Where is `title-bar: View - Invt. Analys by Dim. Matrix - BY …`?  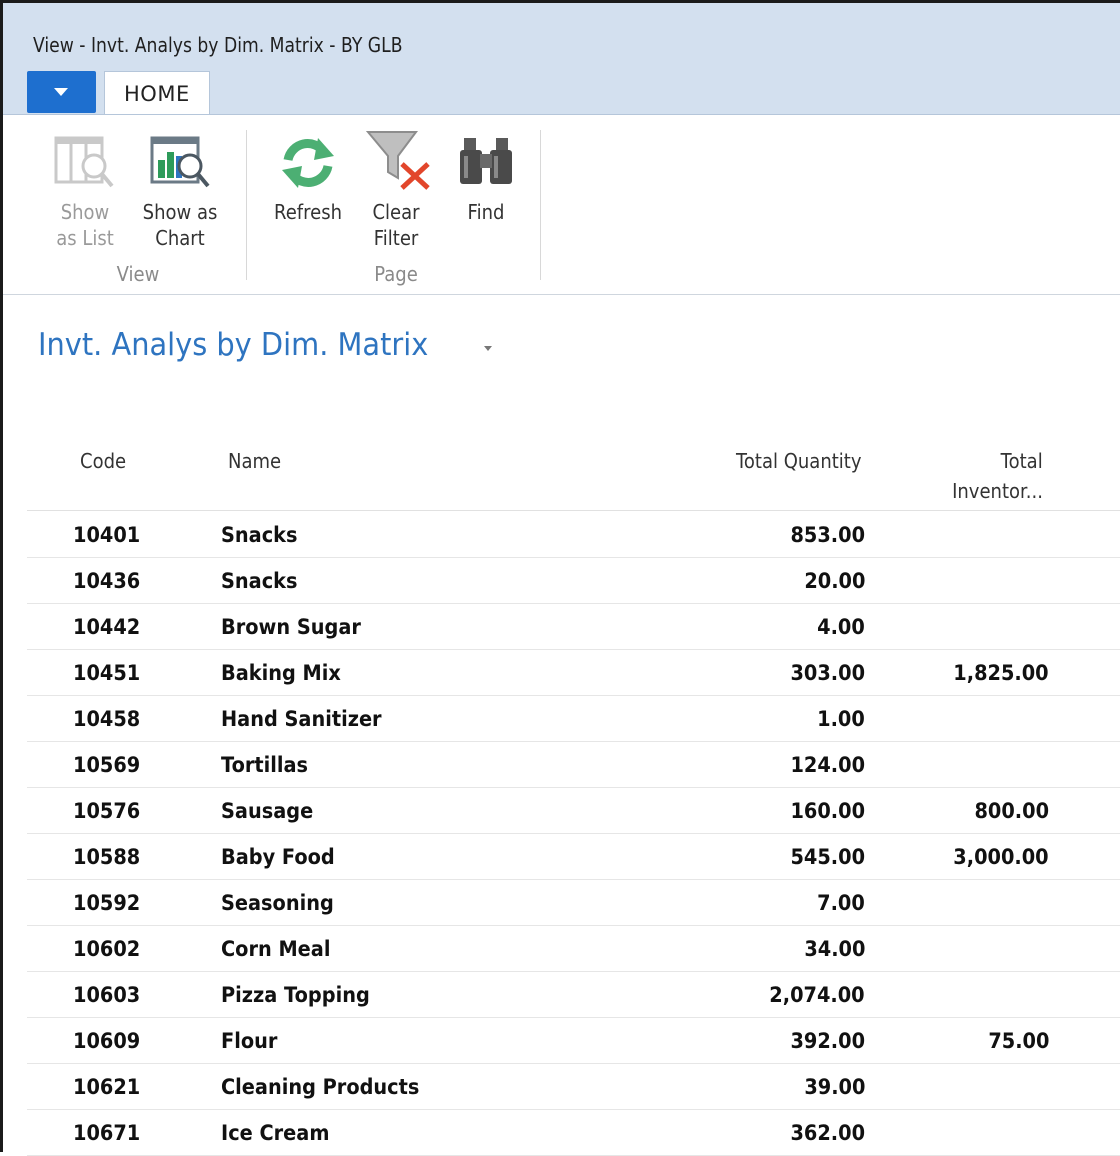 title-bar: View - Invt. Analys by Dim. Matrix - BY … is located at coordinates (561, 34).